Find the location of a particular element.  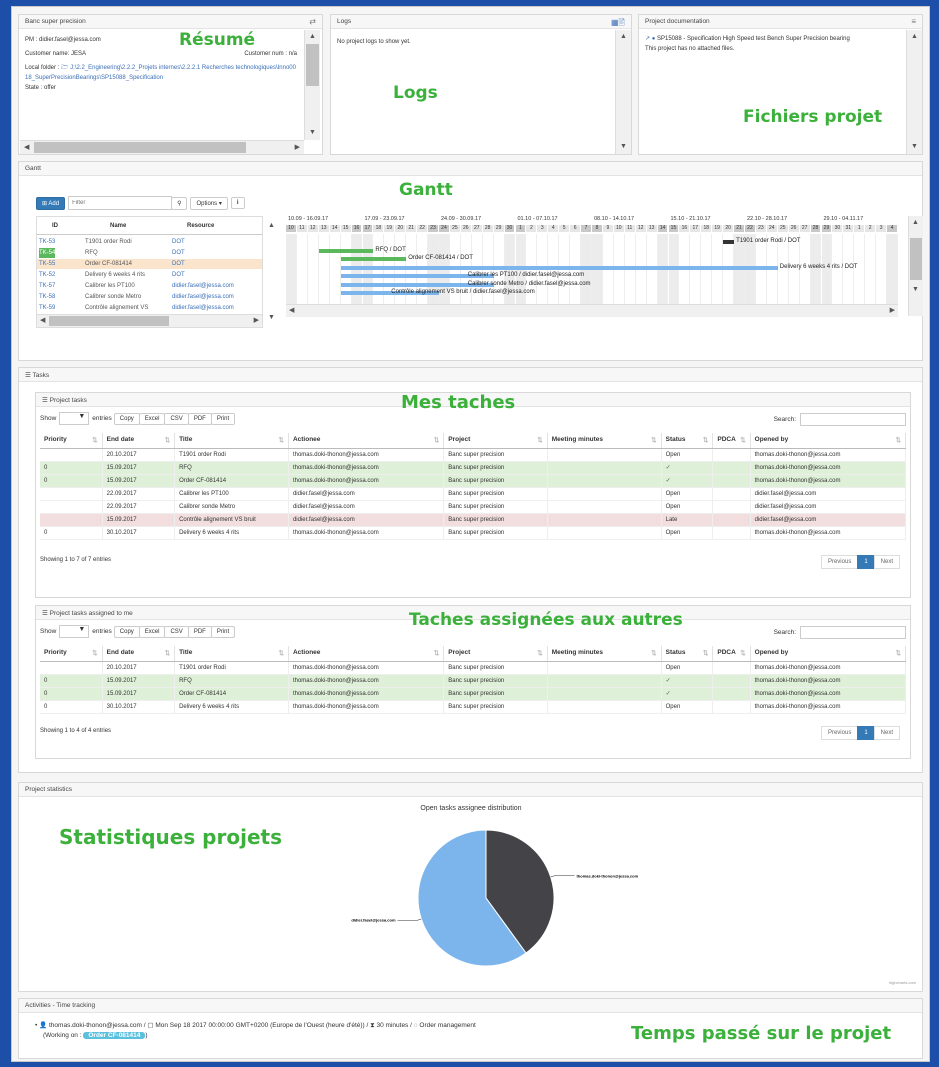

gantt-timeline-vscroll: ▲ ▼ is located at coordinates (915, 266).